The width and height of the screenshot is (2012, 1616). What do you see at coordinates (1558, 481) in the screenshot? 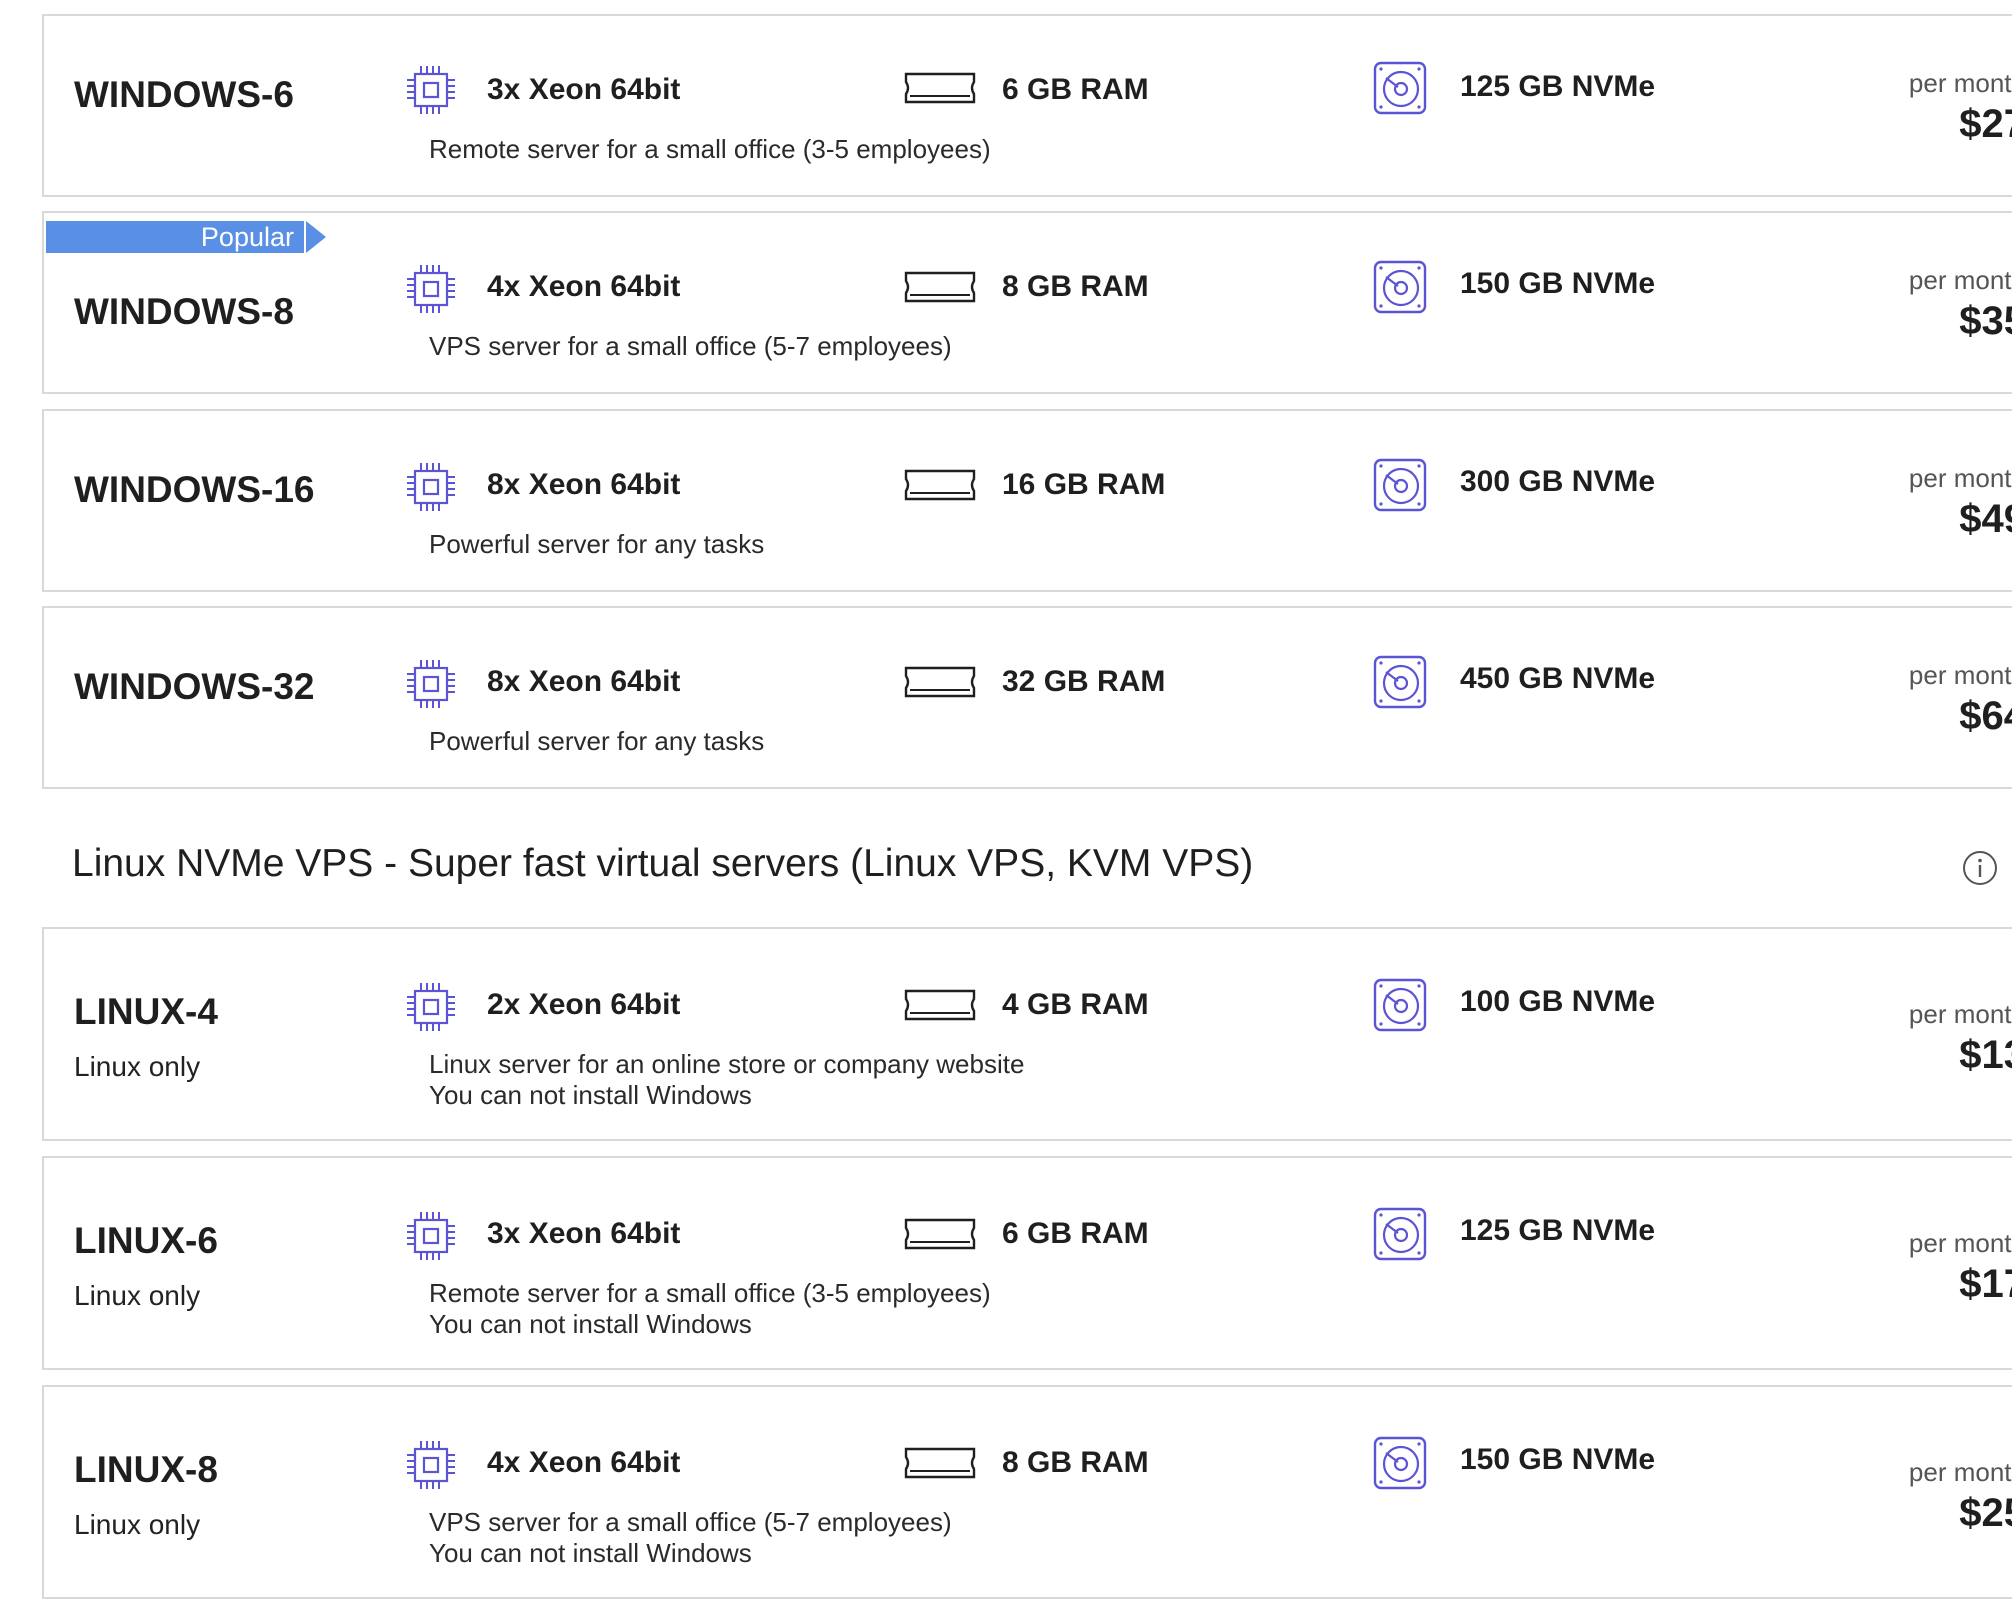
I see `disk-spec: 300 GB NVMe` at bounding box center [1558, 481].